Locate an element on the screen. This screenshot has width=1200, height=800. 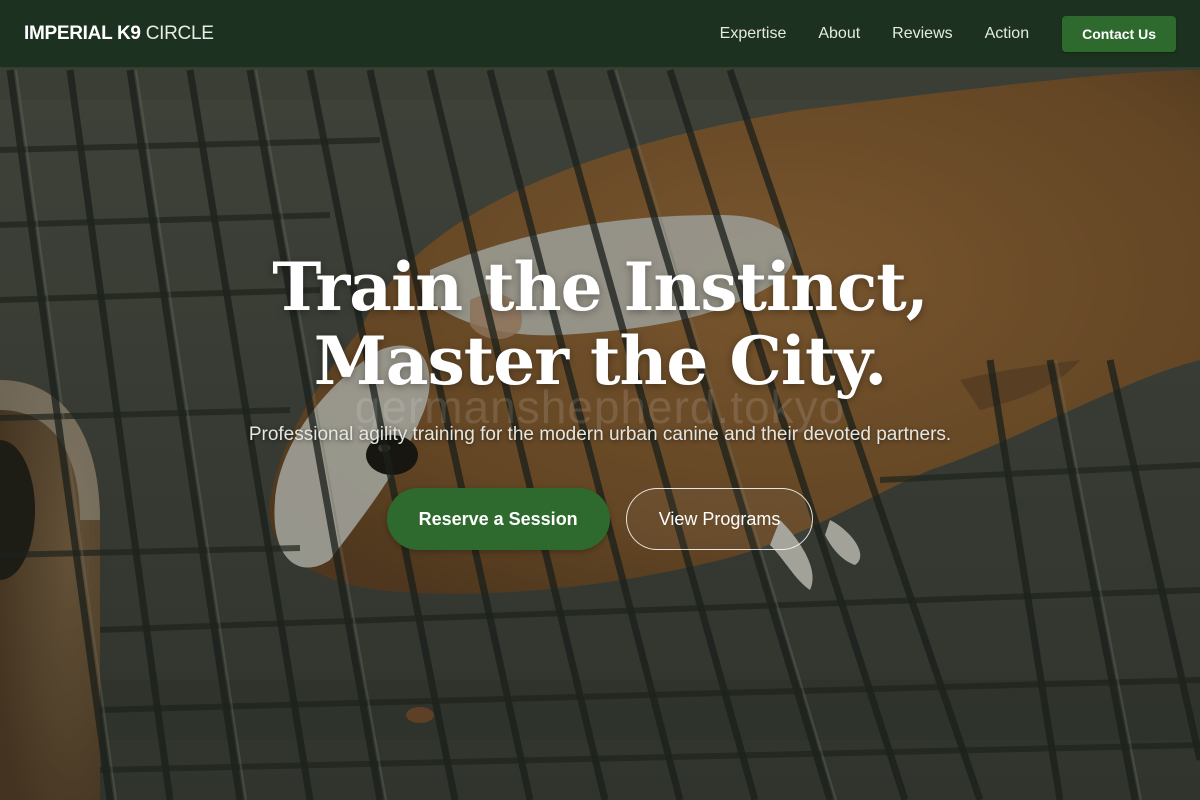
brand-logo: IMPERIAL K9 CIRCLE is located at coordinates (119, 34).